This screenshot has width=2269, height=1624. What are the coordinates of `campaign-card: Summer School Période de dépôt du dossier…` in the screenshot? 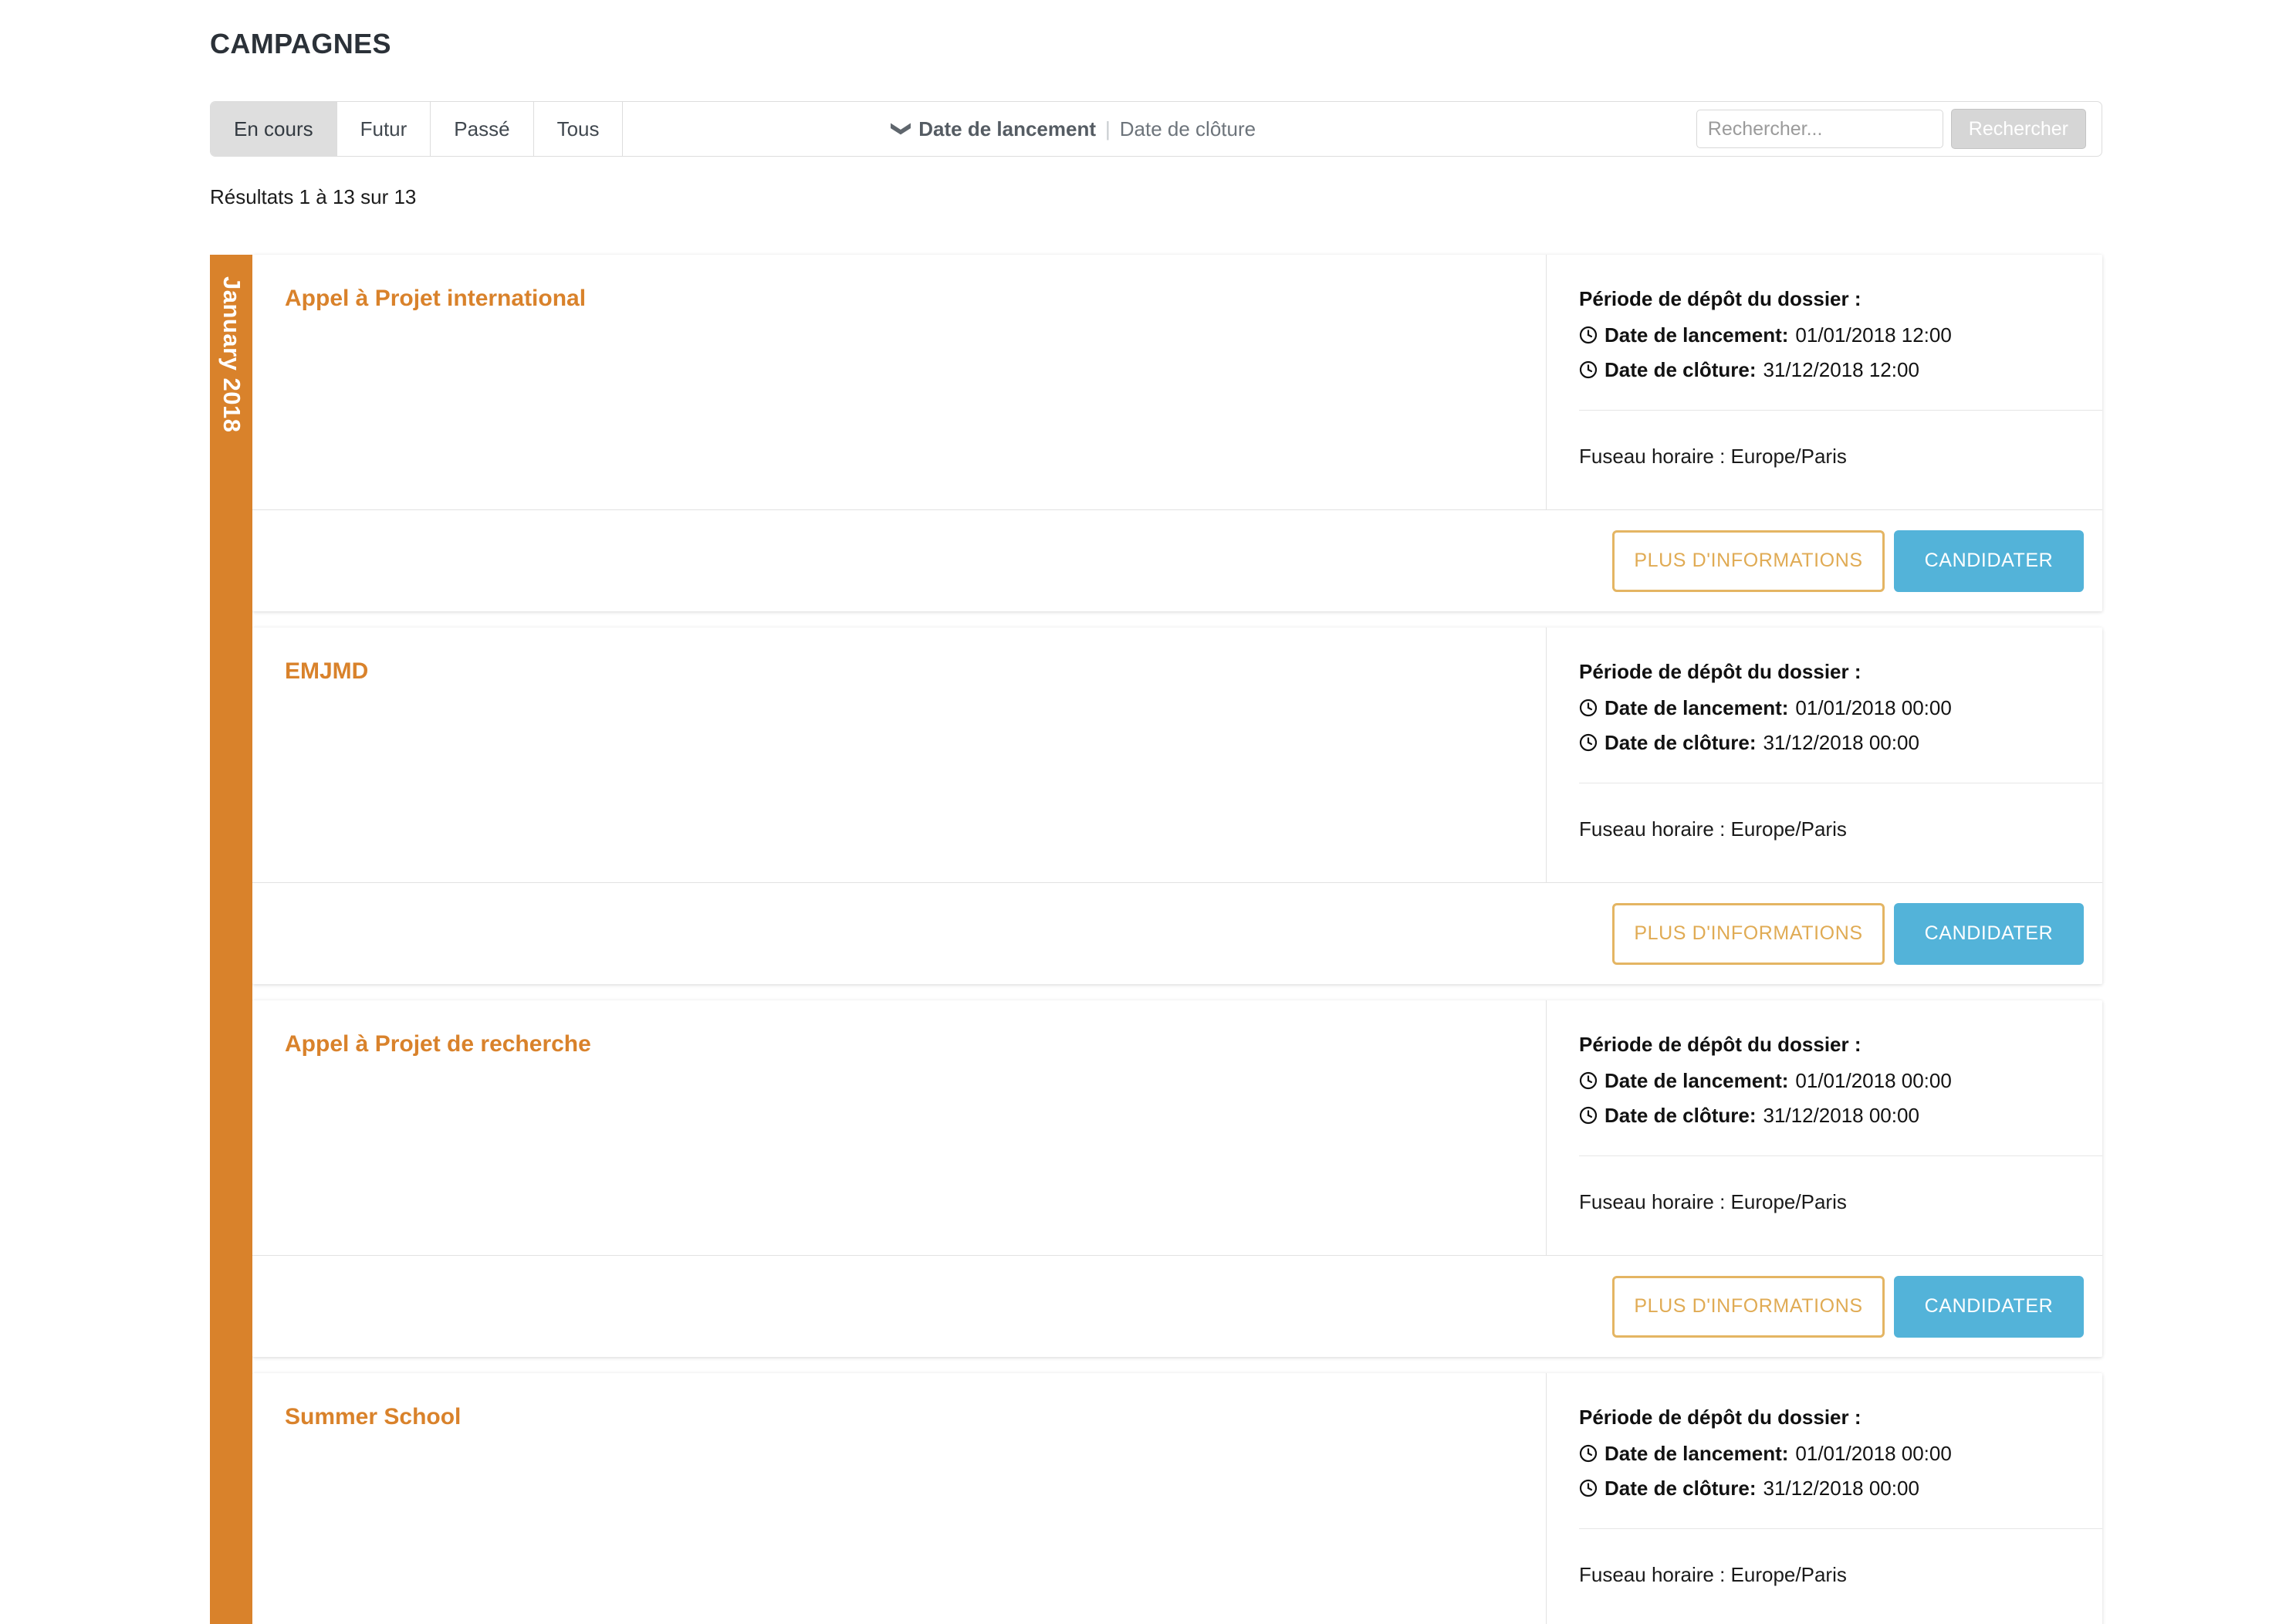 It's located at (1177, 1499).